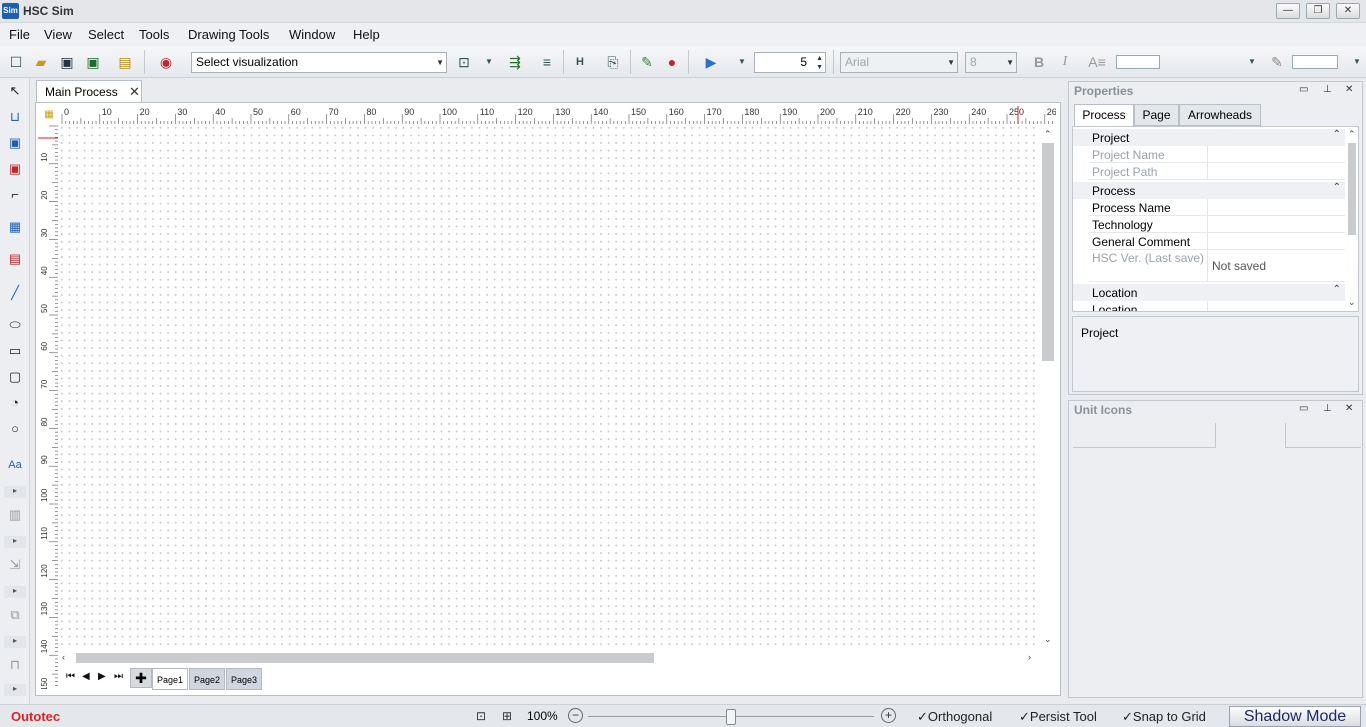 Image resolution: width=1366 pixels, height=727 pixels. I want to click on horizontal-scrollbar: ‹ ›, so click(549, 658).